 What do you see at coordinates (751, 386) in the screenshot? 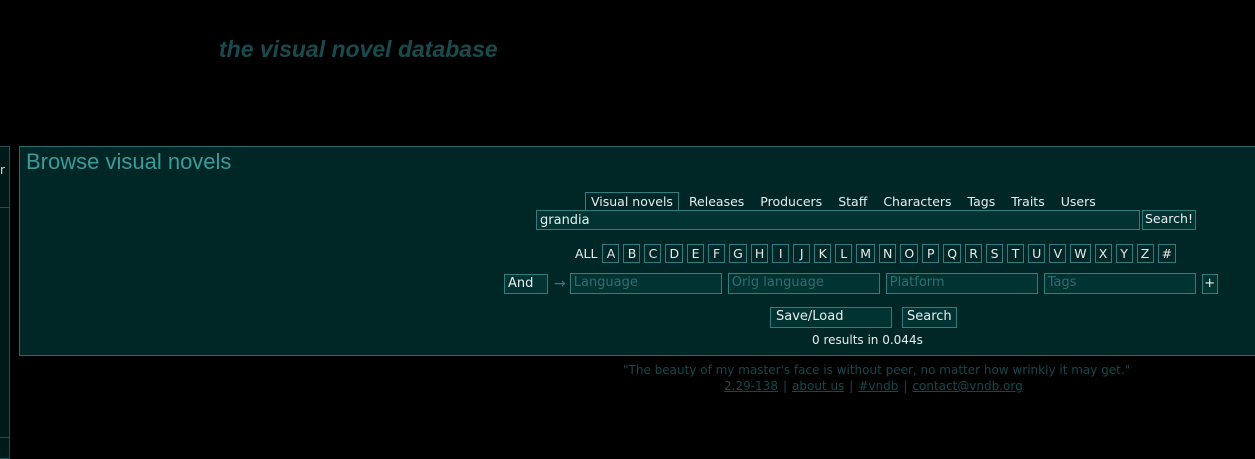
I see `version-link: 2.29-138` at bounding box center [751, 386].